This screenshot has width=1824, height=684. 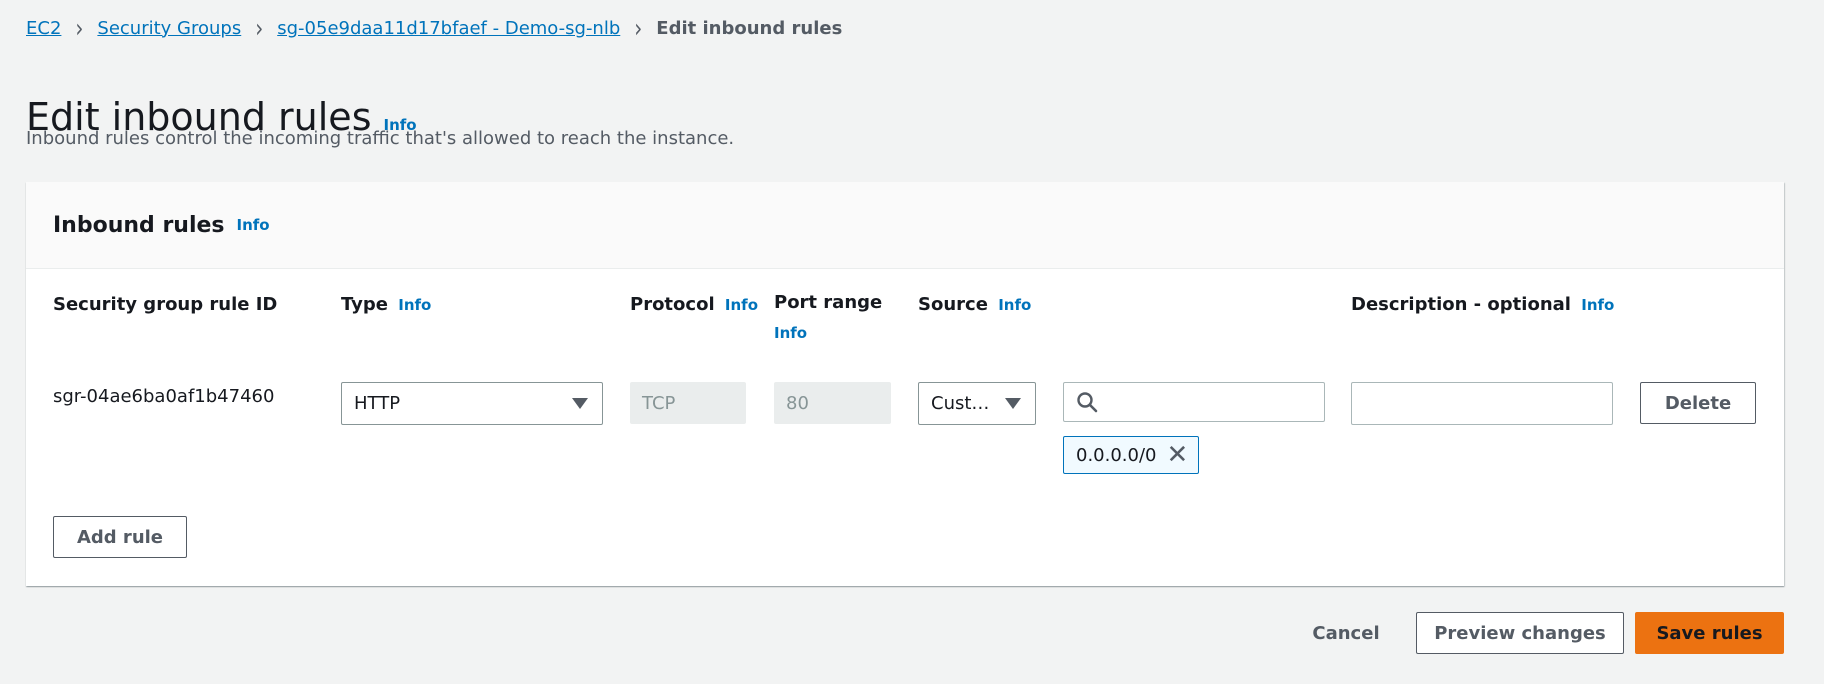 What do you see at coordinates (448, 28) in the screenshot?
I see `breadcrumb-security-group-link: sg-05e9daa11d17bfaef - Demo-sg-nlb` at bounding box center [448, 28].